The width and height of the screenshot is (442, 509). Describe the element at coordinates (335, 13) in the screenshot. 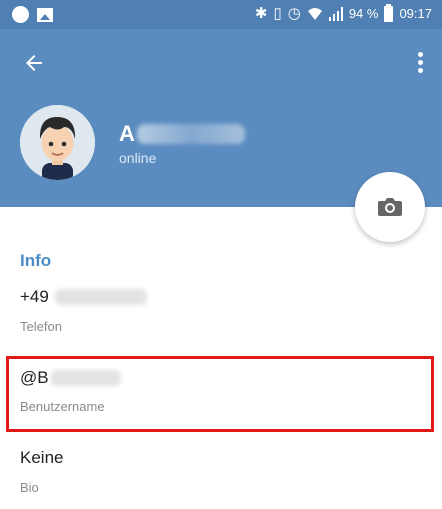

I see `signal-icon` at that location.